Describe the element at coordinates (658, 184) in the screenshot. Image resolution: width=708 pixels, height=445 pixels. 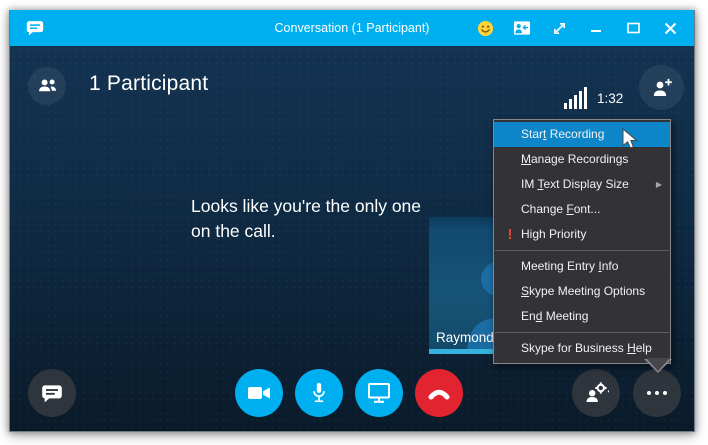
I see `submenu-arrow-icon: ▶` at that location.